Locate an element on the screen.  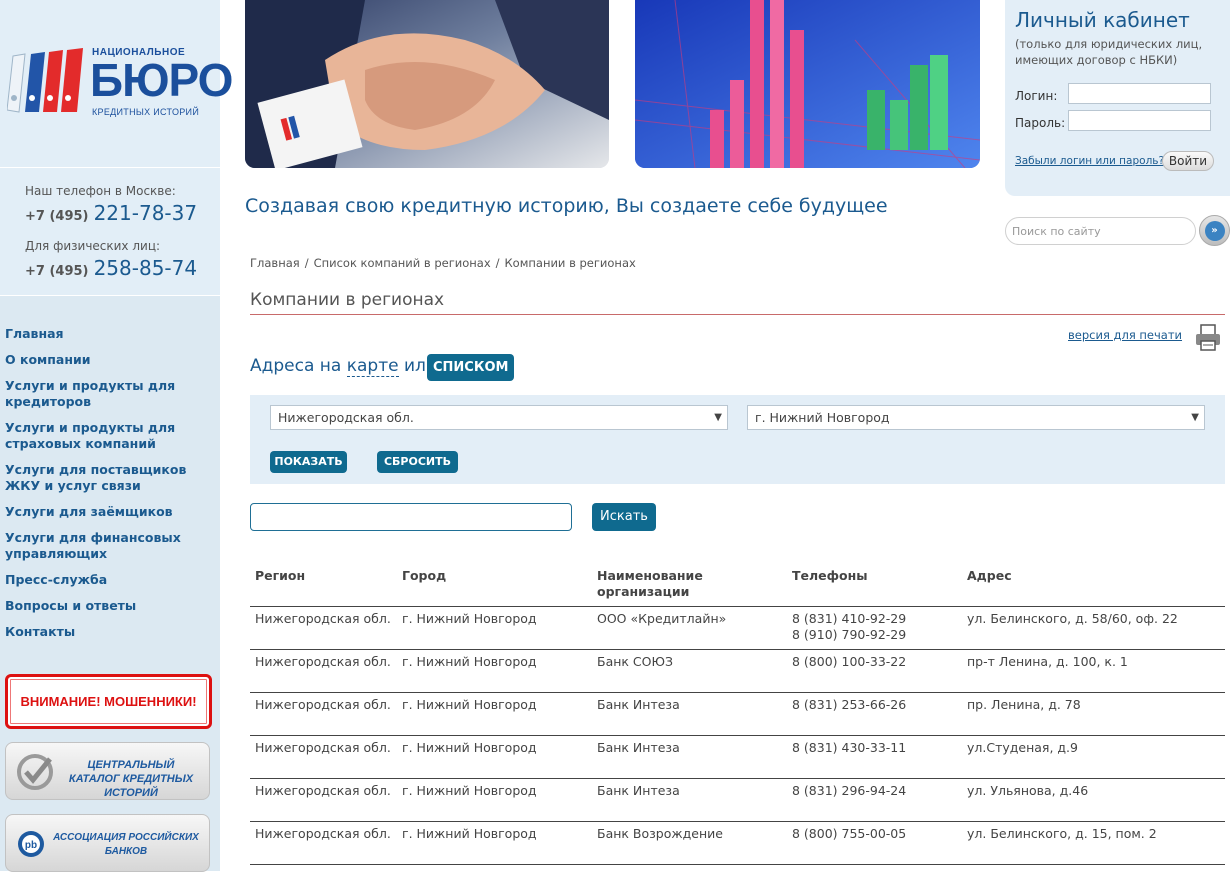
city-dropdown-arrow-icon: ▼ is located at coordinates (1195, 417).